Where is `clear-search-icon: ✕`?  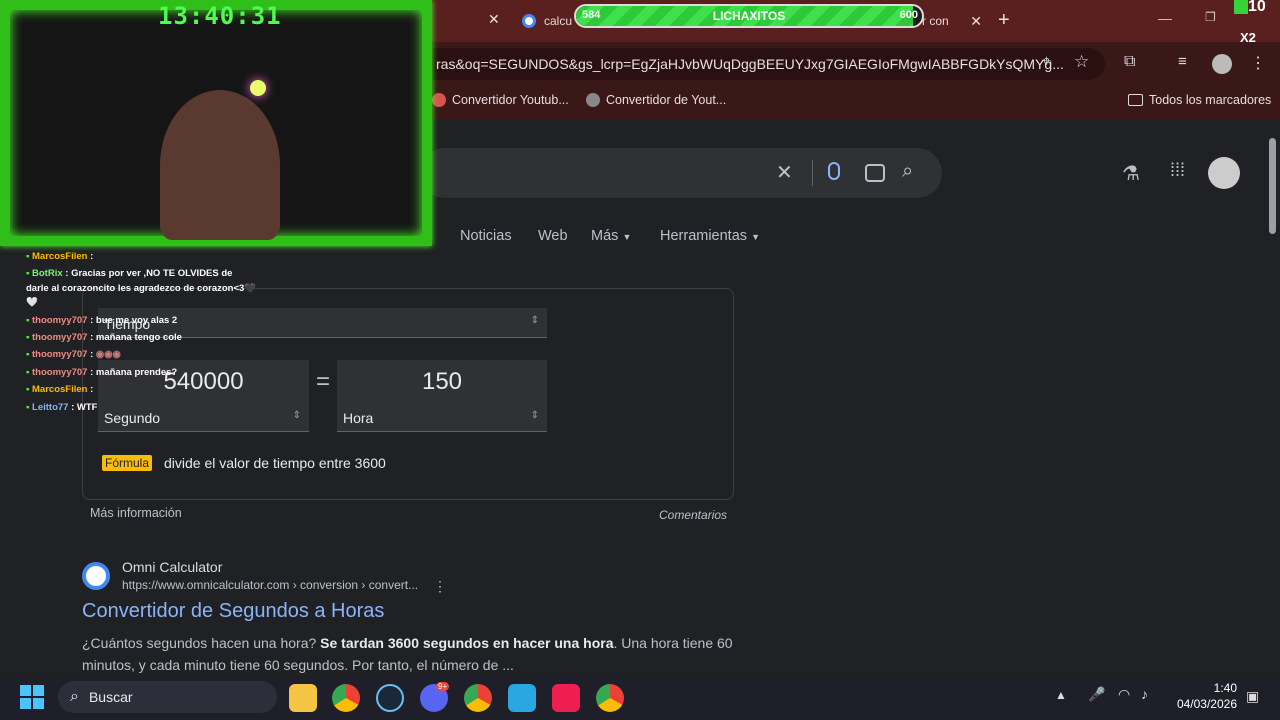 clear-search-icon: ✕ is located at coordinates (784, 172).